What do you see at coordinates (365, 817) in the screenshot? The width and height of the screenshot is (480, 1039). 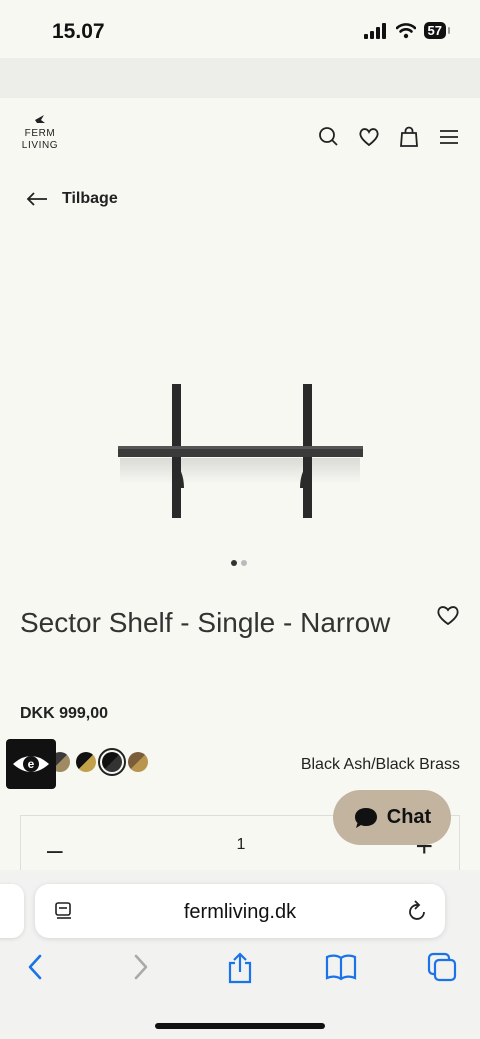 I see `chat-bubble-icon` at bounding box center [365, 817].